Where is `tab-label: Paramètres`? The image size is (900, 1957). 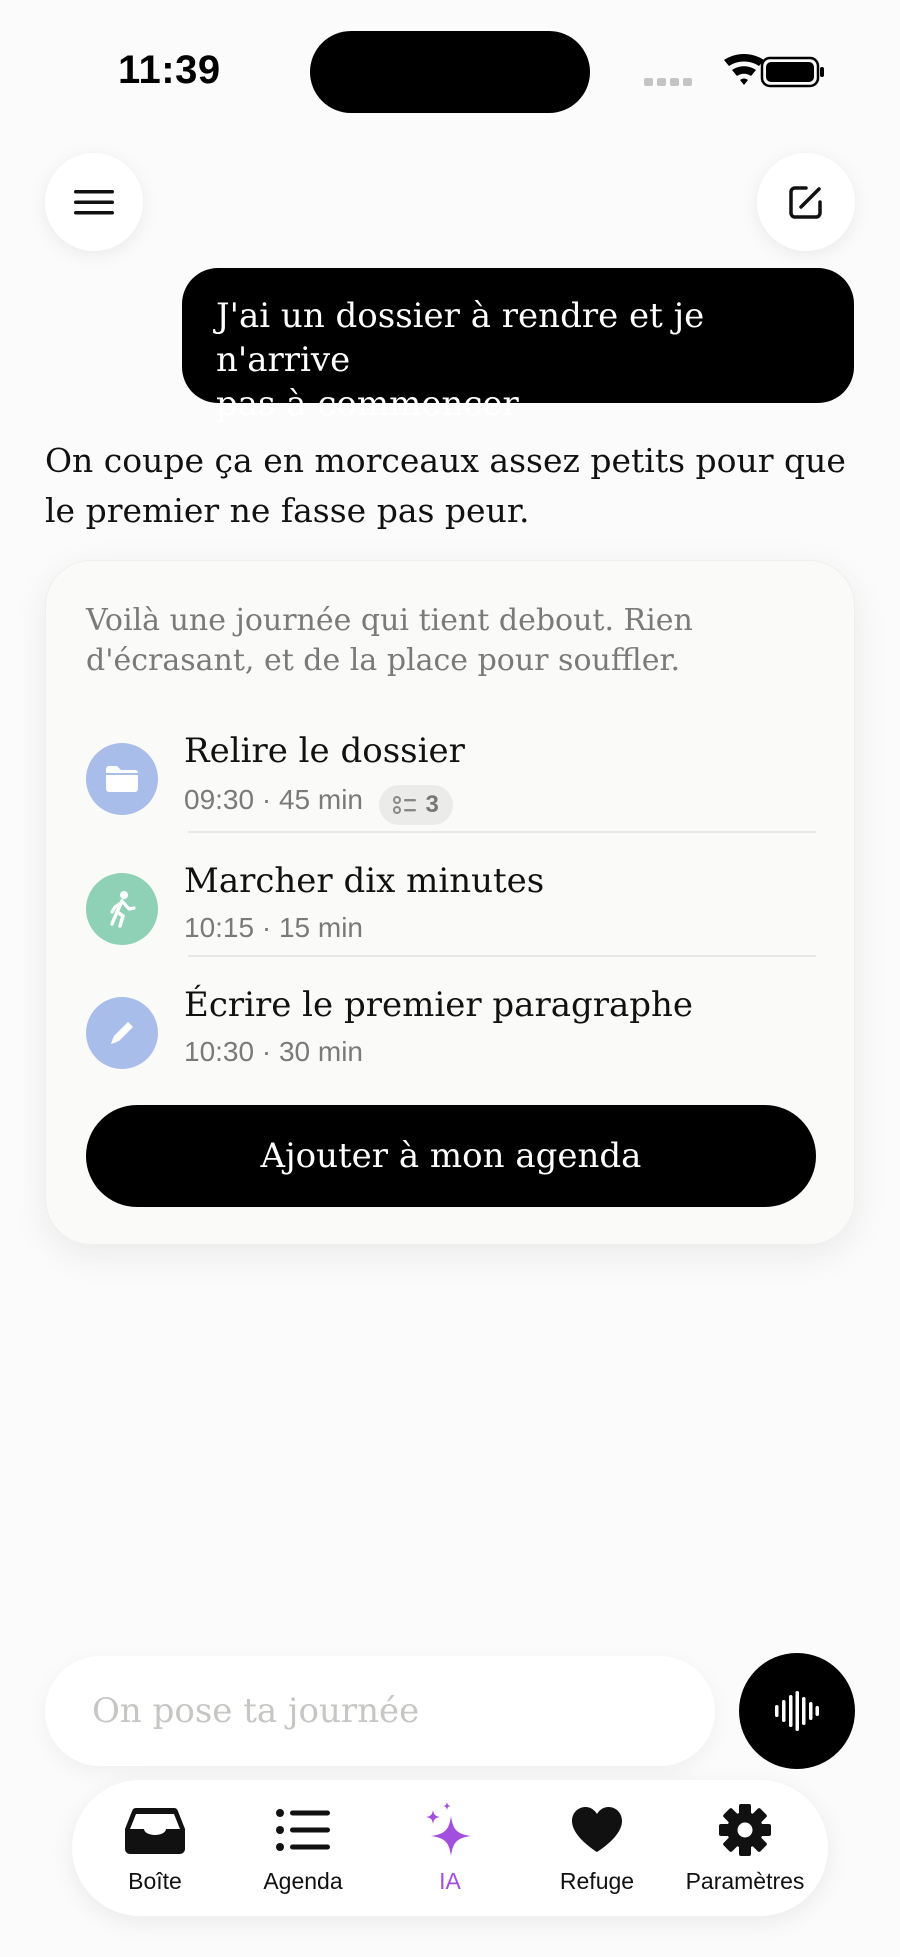
tab-label: Paramètres is located at coordinates (745, 1881).